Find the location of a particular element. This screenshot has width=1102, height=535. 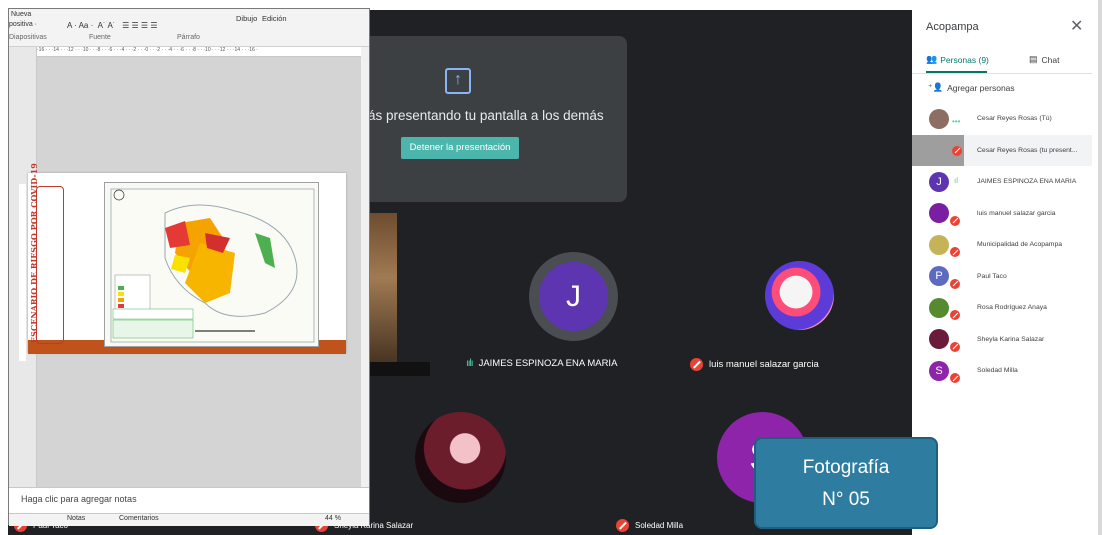

add-people-button: ⁺👤 Agregar personas is located at coordinates (971, 87).